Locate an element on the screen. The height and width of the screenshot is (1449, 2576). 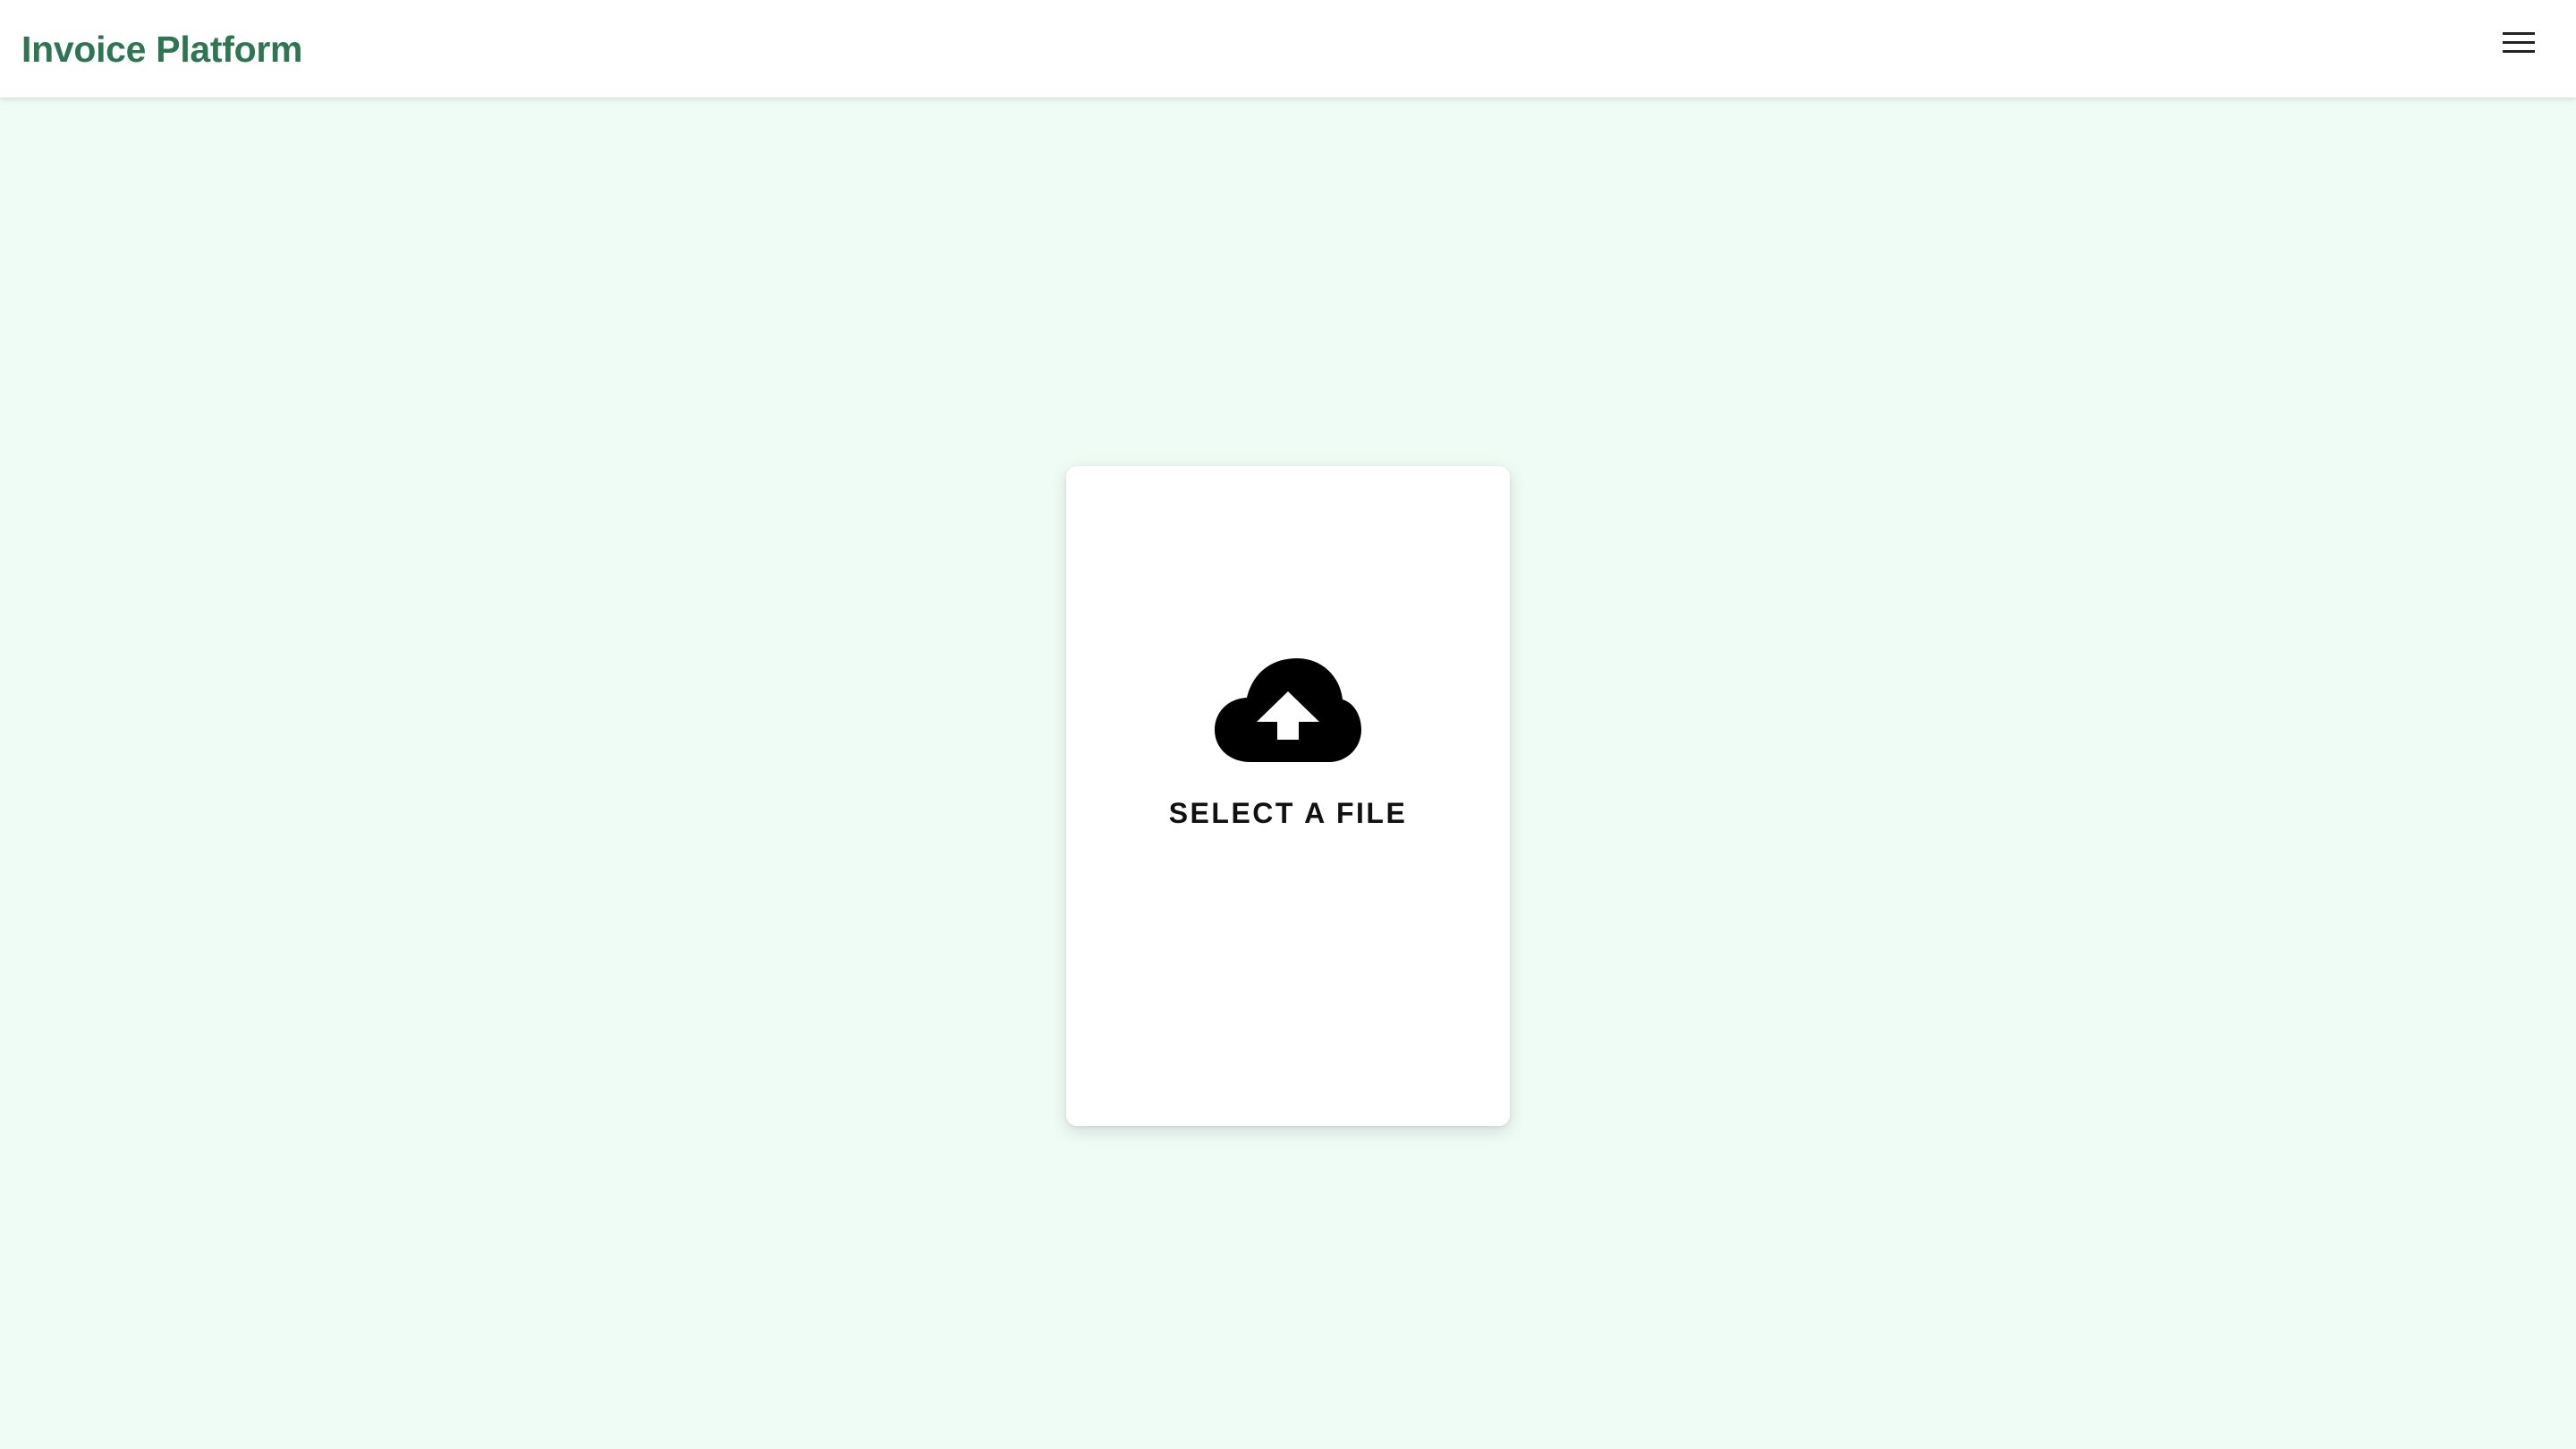
file-upload-dropzone: SELECT A FILE is located at coordinates (1288, 796).